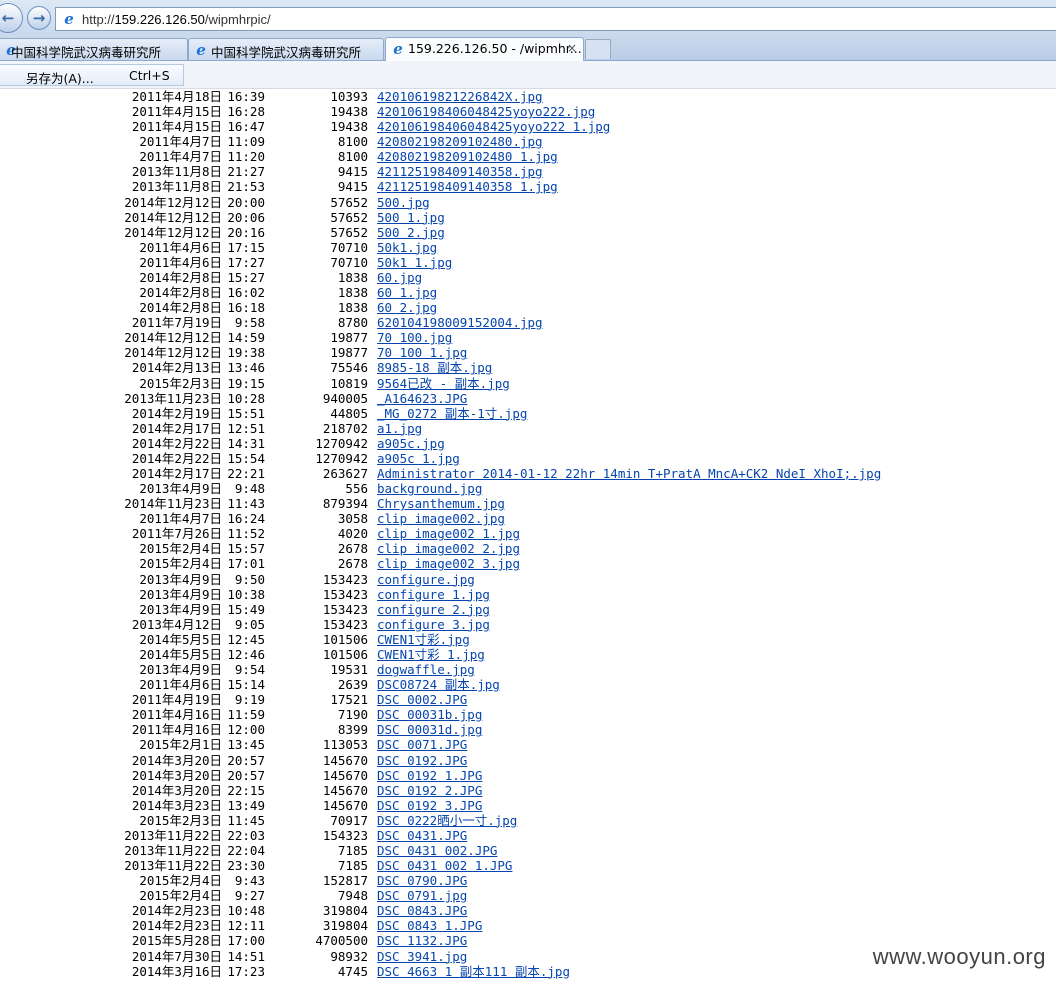  What do you see at coordinates (528, 563) in the screenshot?
I see `list-item: 2015年2月4日 17:01 2678 clip image002 3.jpg` at bounding box center [528, 563].